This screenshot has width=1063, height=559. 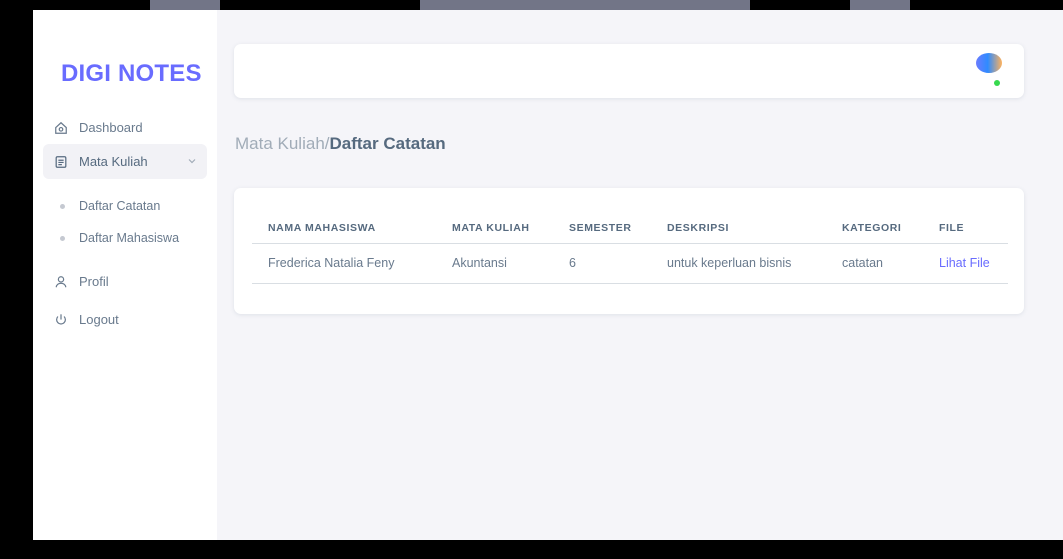 What do you see at coordinates (494, 263) in the screenshot?
I see `cell-mata-kuliah: Akuntansi` at bounding box center [494, 263].